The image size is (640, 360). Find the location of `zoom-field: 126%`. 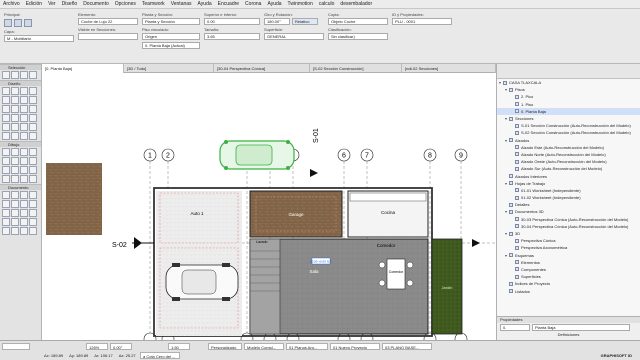

zoom-field: 126% is located at coordinates (97, 346).